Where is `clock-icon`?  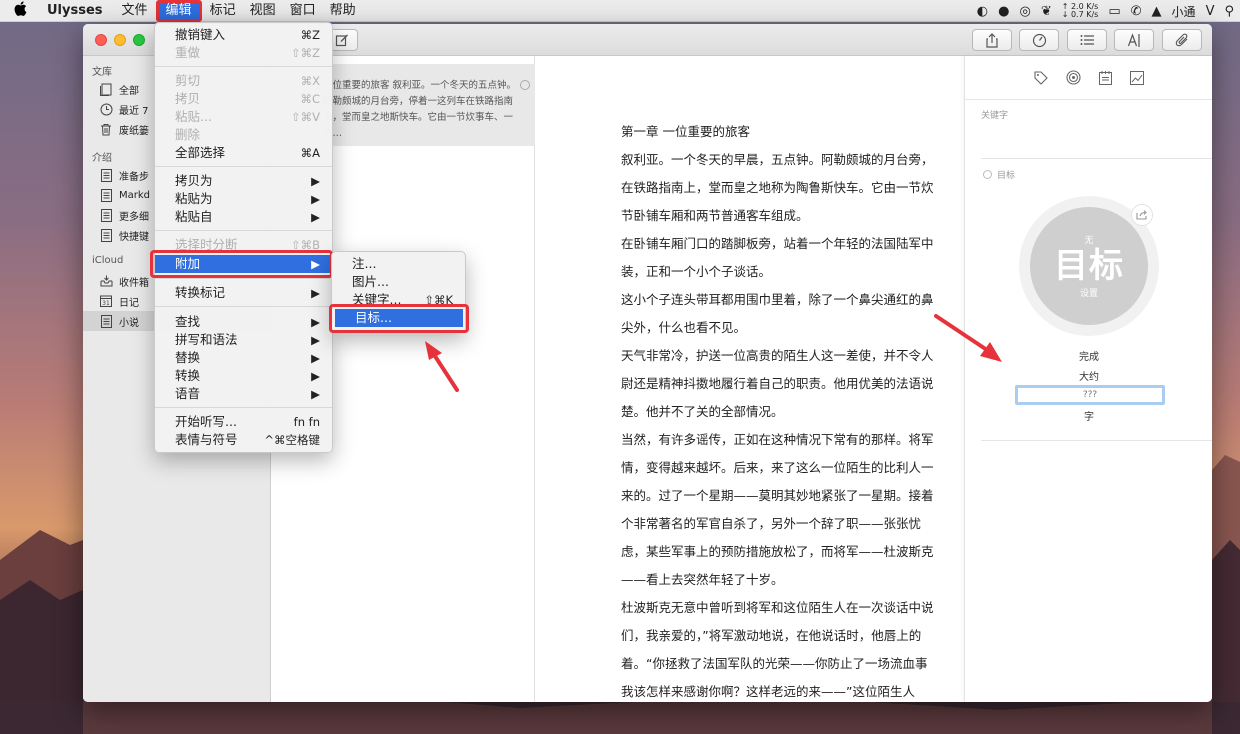 clock-icon is located at coordinates (106, 109).